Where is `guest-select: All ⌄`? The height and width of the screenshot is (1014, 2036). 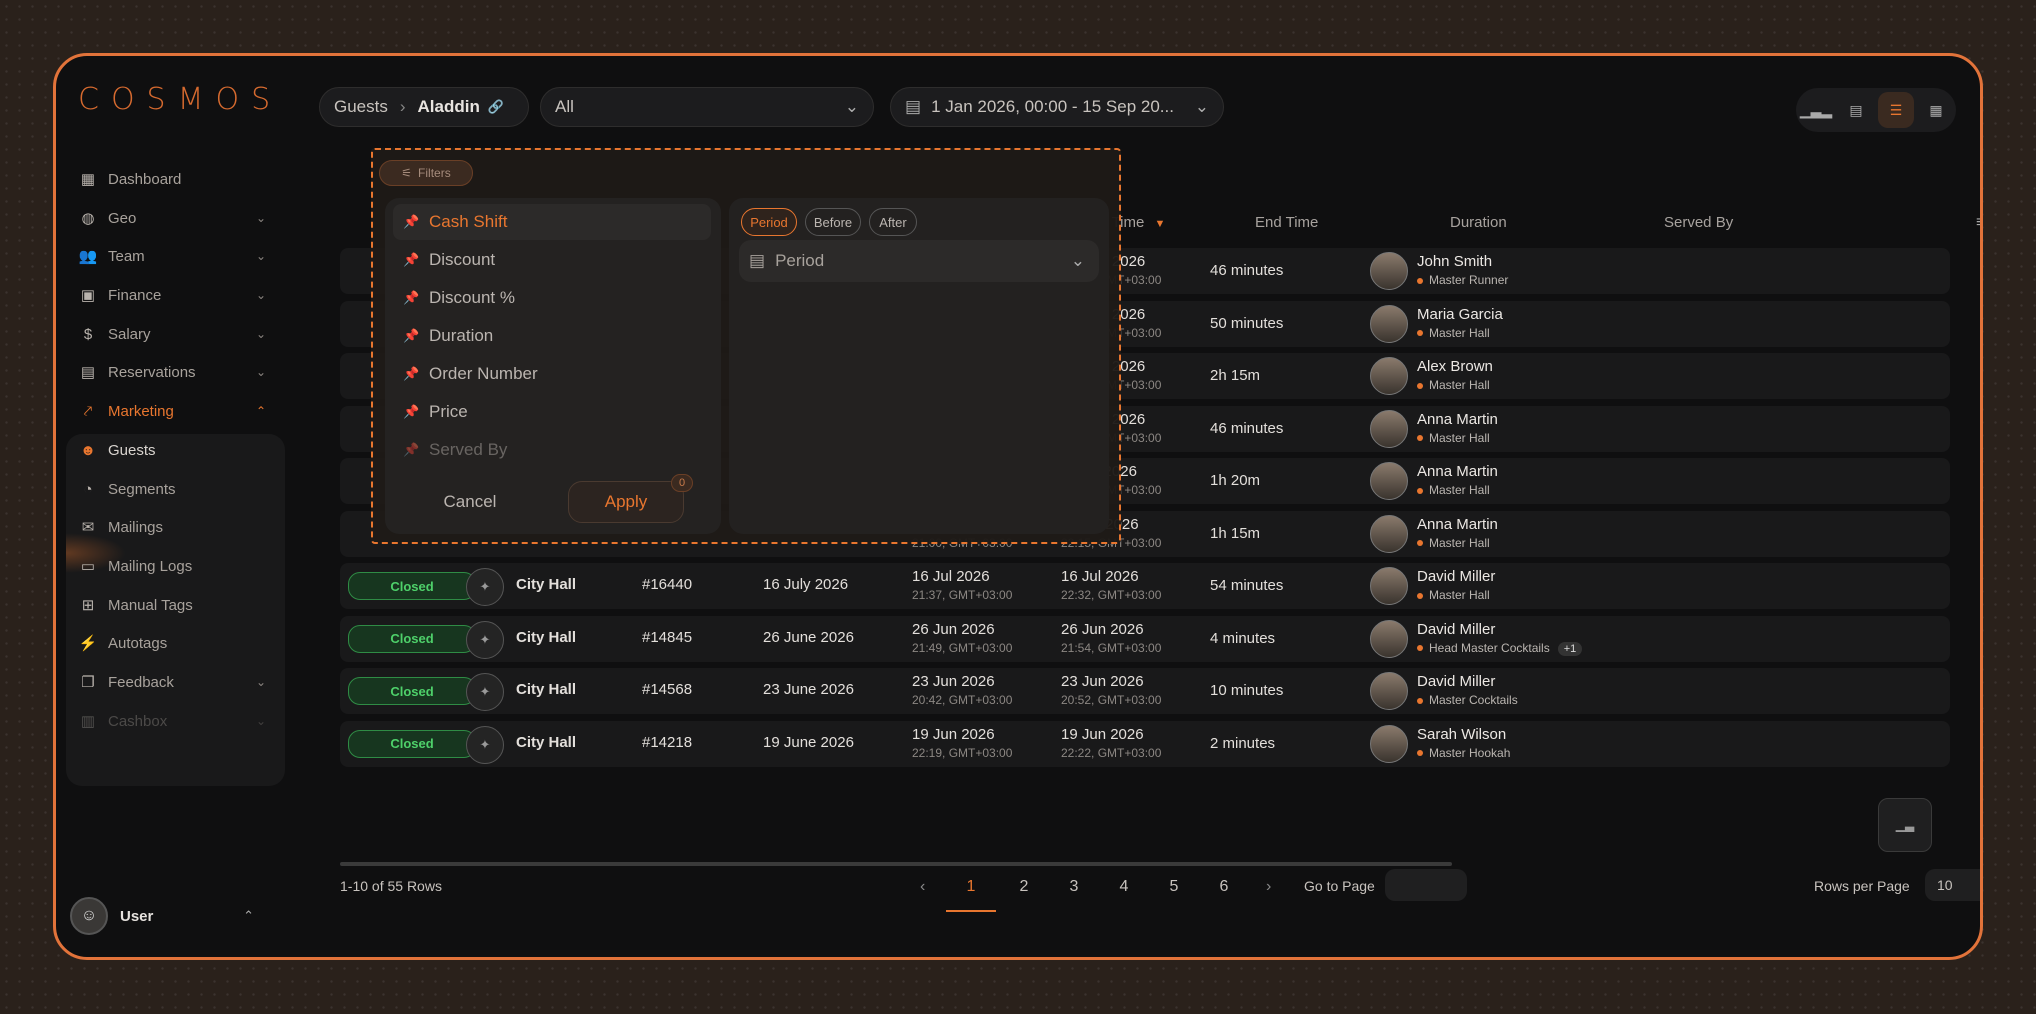
guest-select: All ⌄ is located at coordinates (707, 107).